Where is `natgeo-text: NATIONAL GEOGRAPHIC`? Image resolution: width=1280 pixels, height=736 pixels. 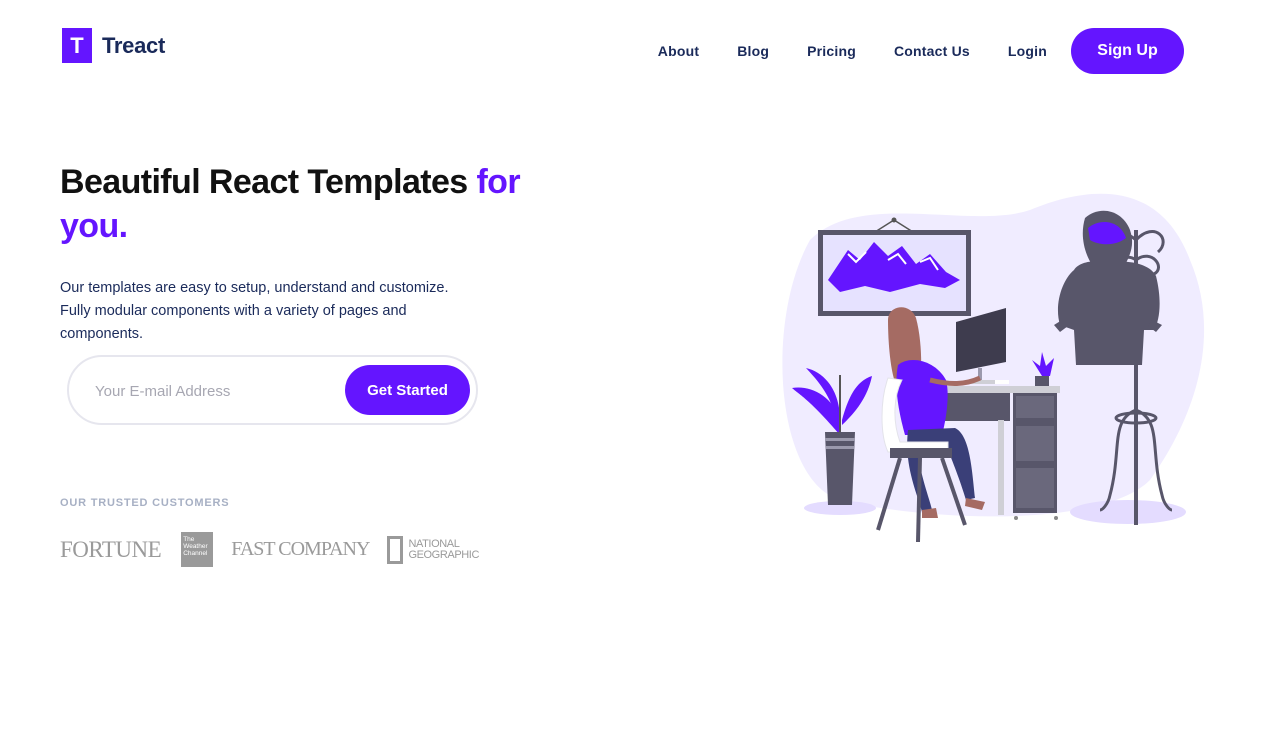
natgeo-text: NATIONAL GEOGRAPHIC is located at coordinates (444, 549).